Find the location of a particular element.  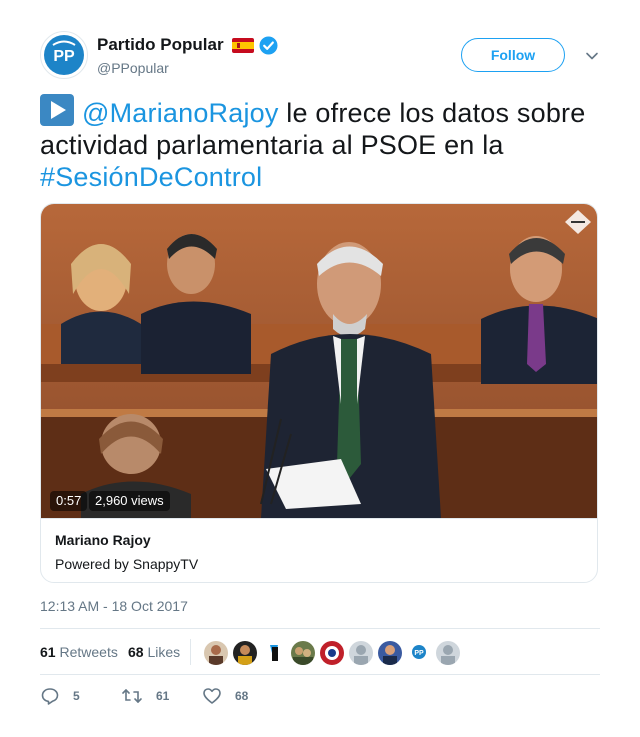

reply-count: 5 is located at coordinates (76, 696).